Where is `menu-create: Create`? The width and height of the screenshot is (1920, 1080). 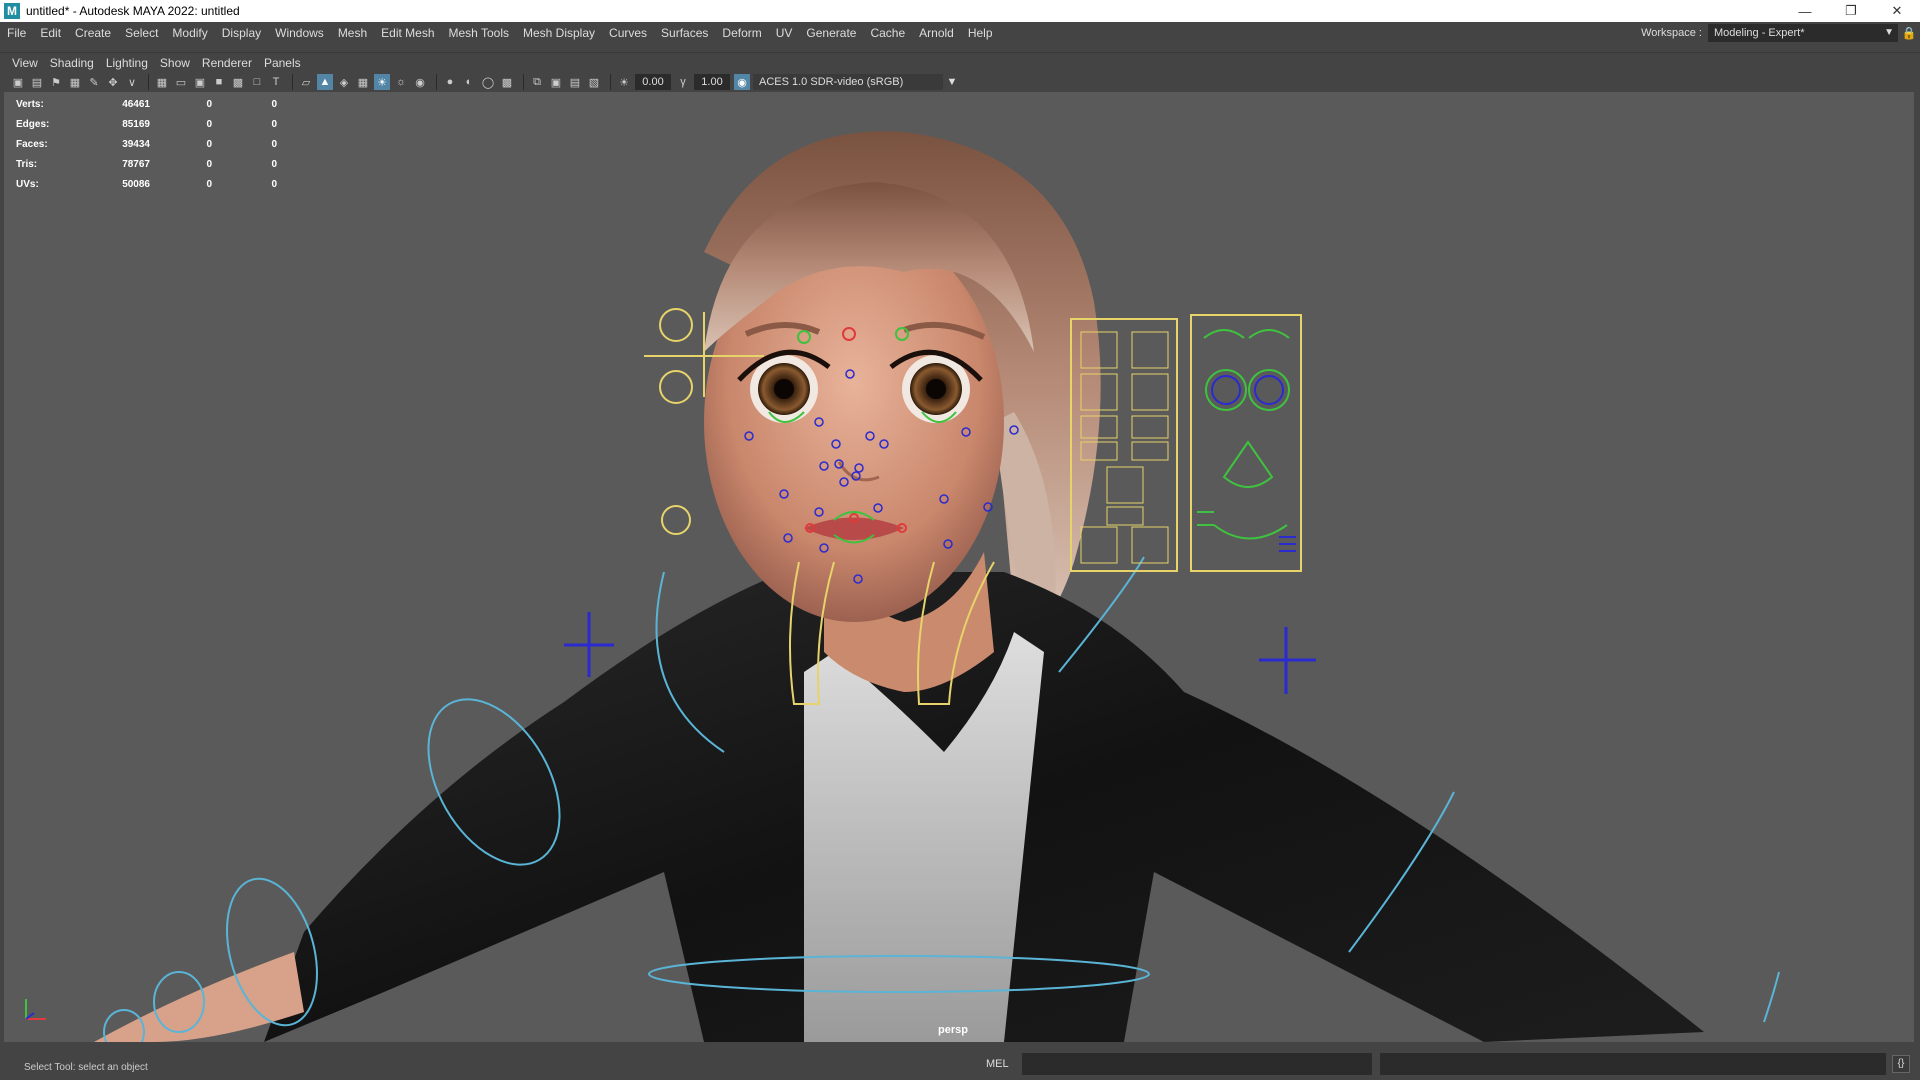
menu-create: Create is located at coordinates (93, 33).